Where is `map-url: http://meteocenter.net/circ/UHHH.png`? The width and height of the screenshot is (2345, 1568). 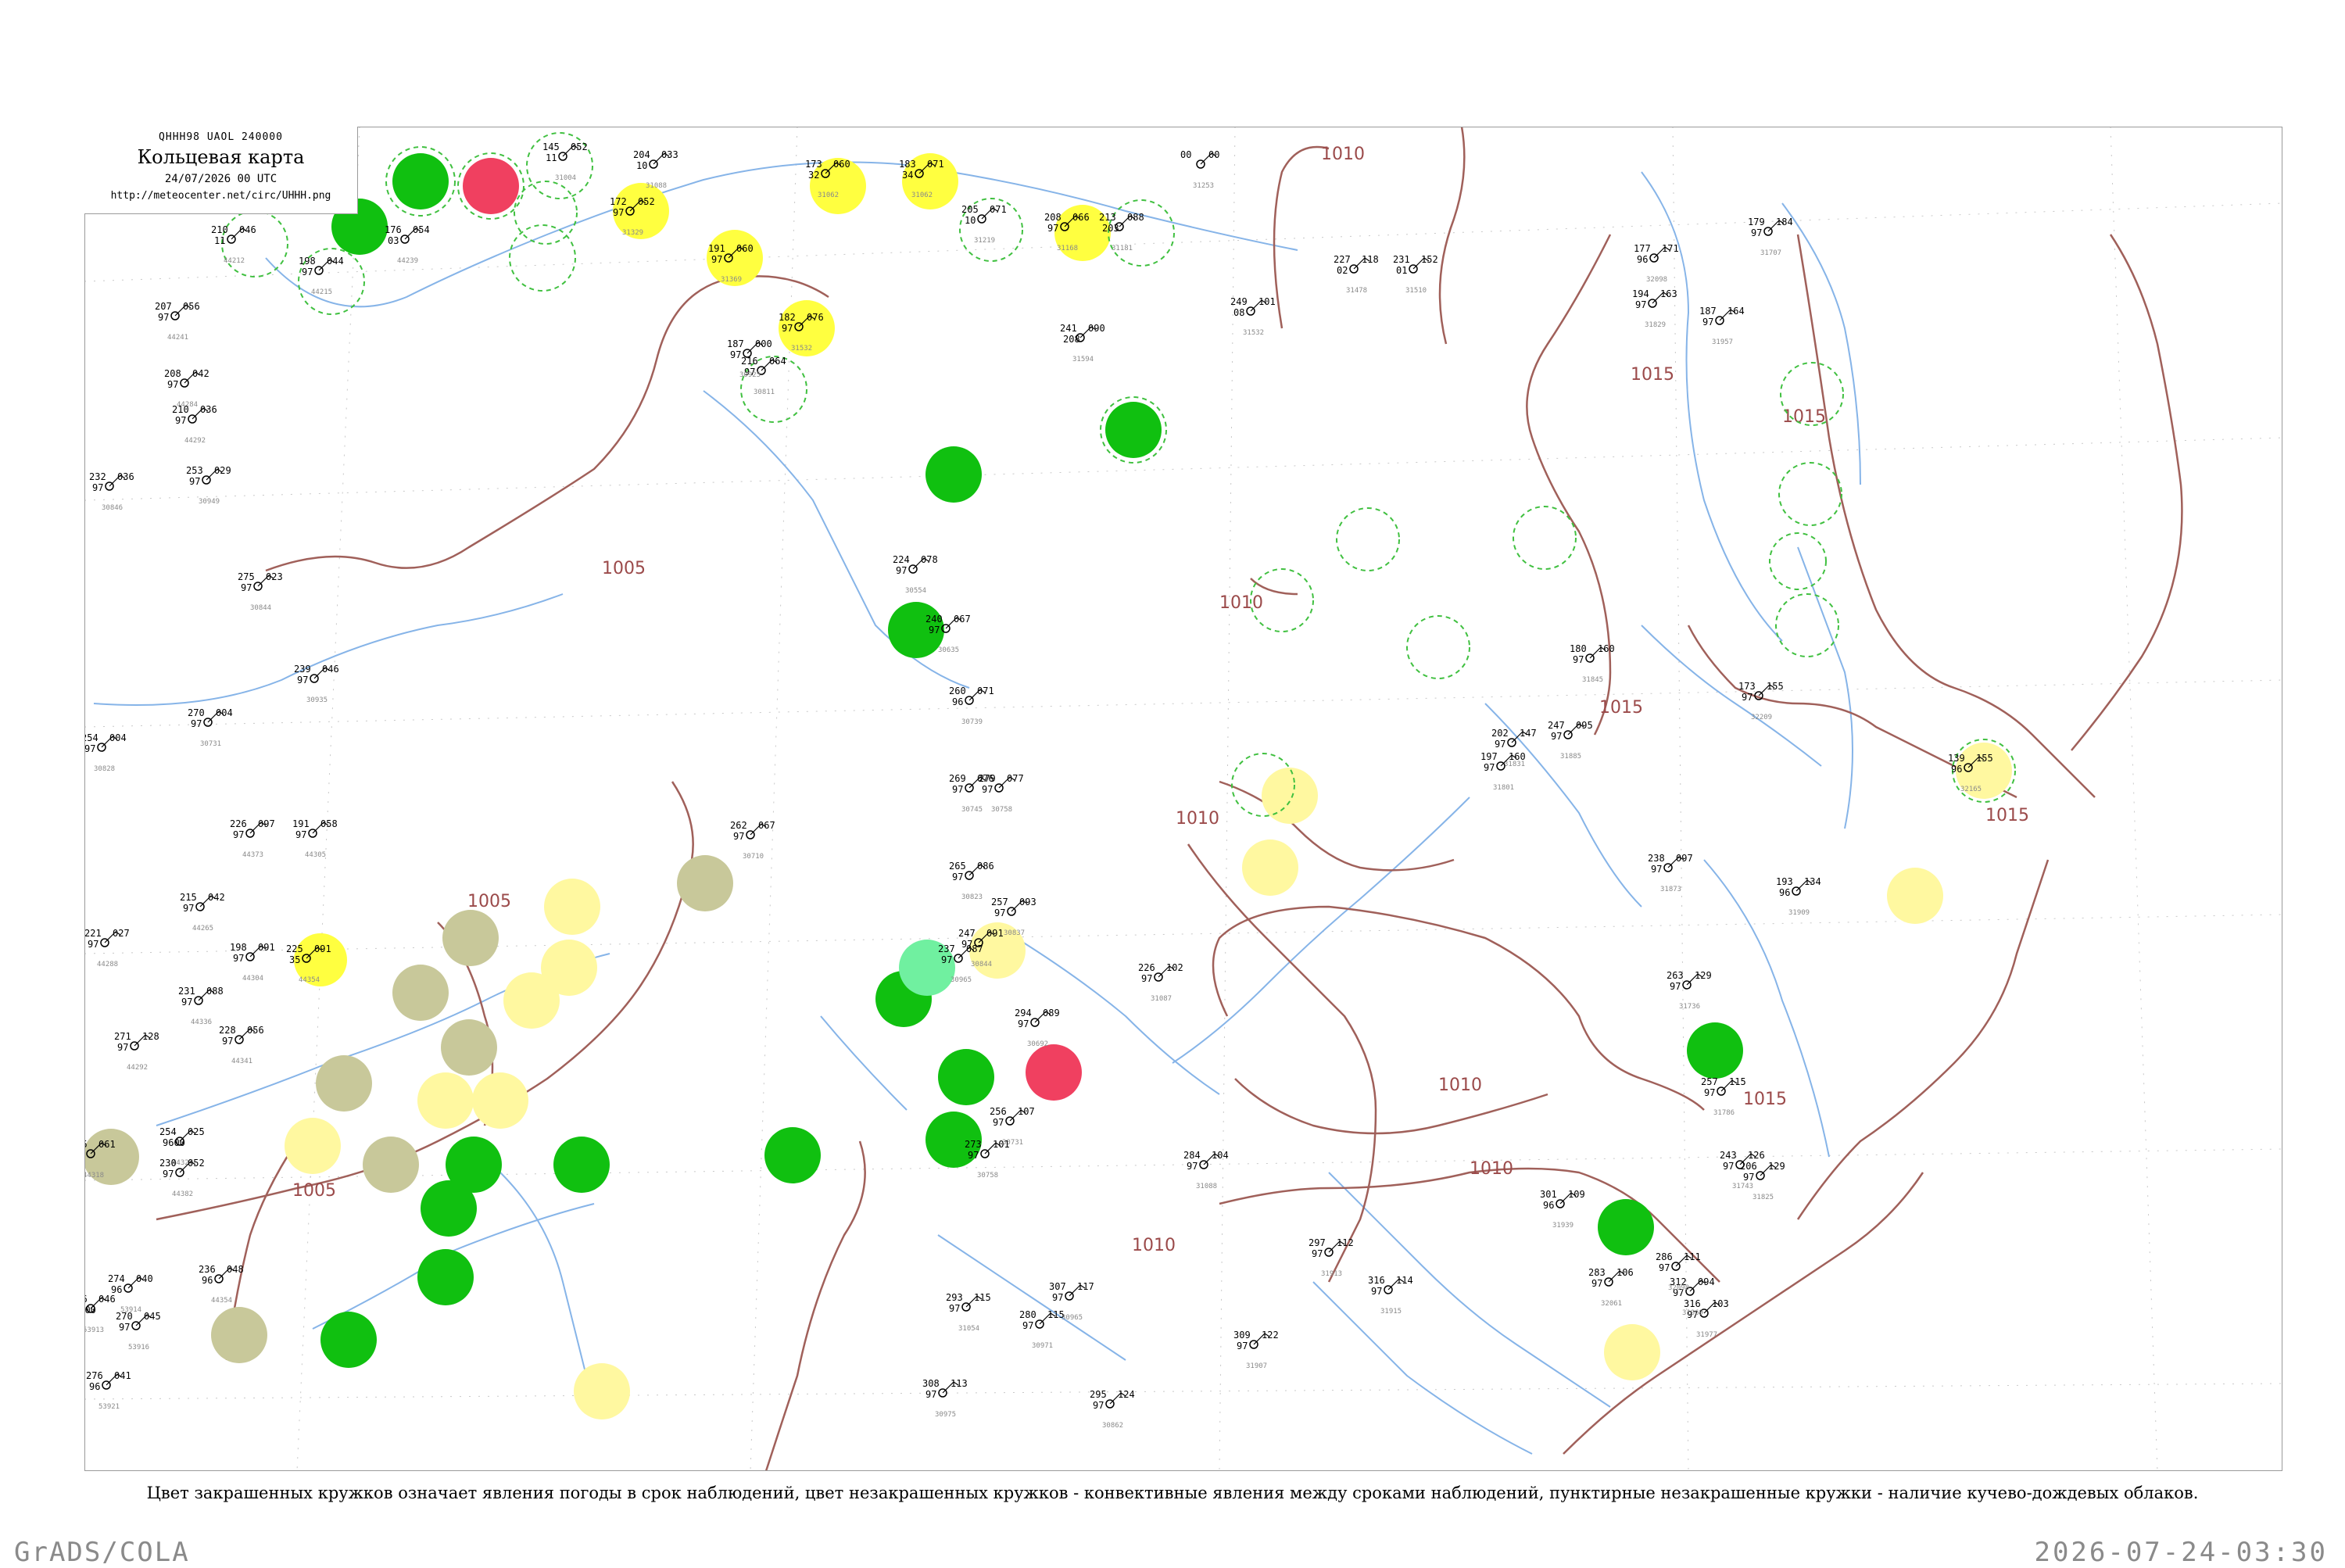
map-url: http://meteocenter.net/circ/UHHH.png is located at coordinates (220, 196).